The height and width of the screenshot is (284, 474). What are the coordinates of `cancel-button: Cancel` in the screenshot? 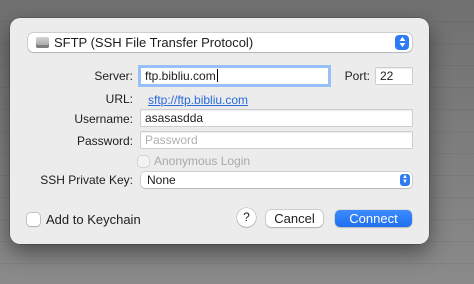 It's located at (294, 218).